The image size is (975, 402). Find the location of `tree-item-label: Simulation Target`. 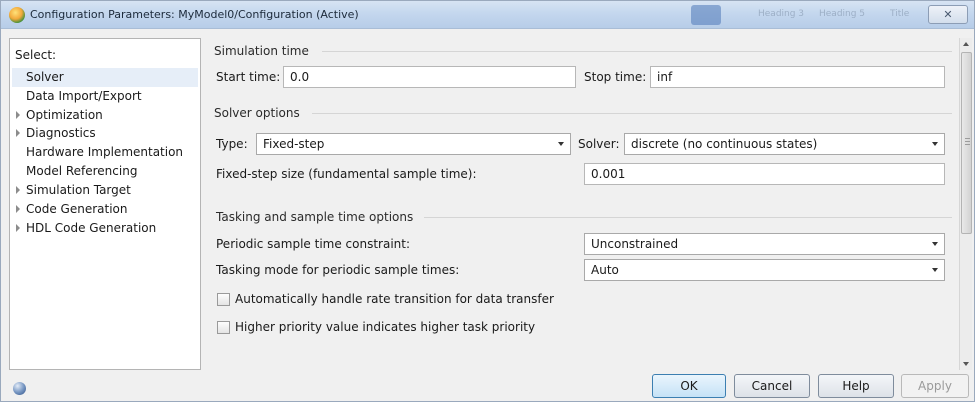

tree-item-label: Simulation Target is located at coordinates (78, 190).